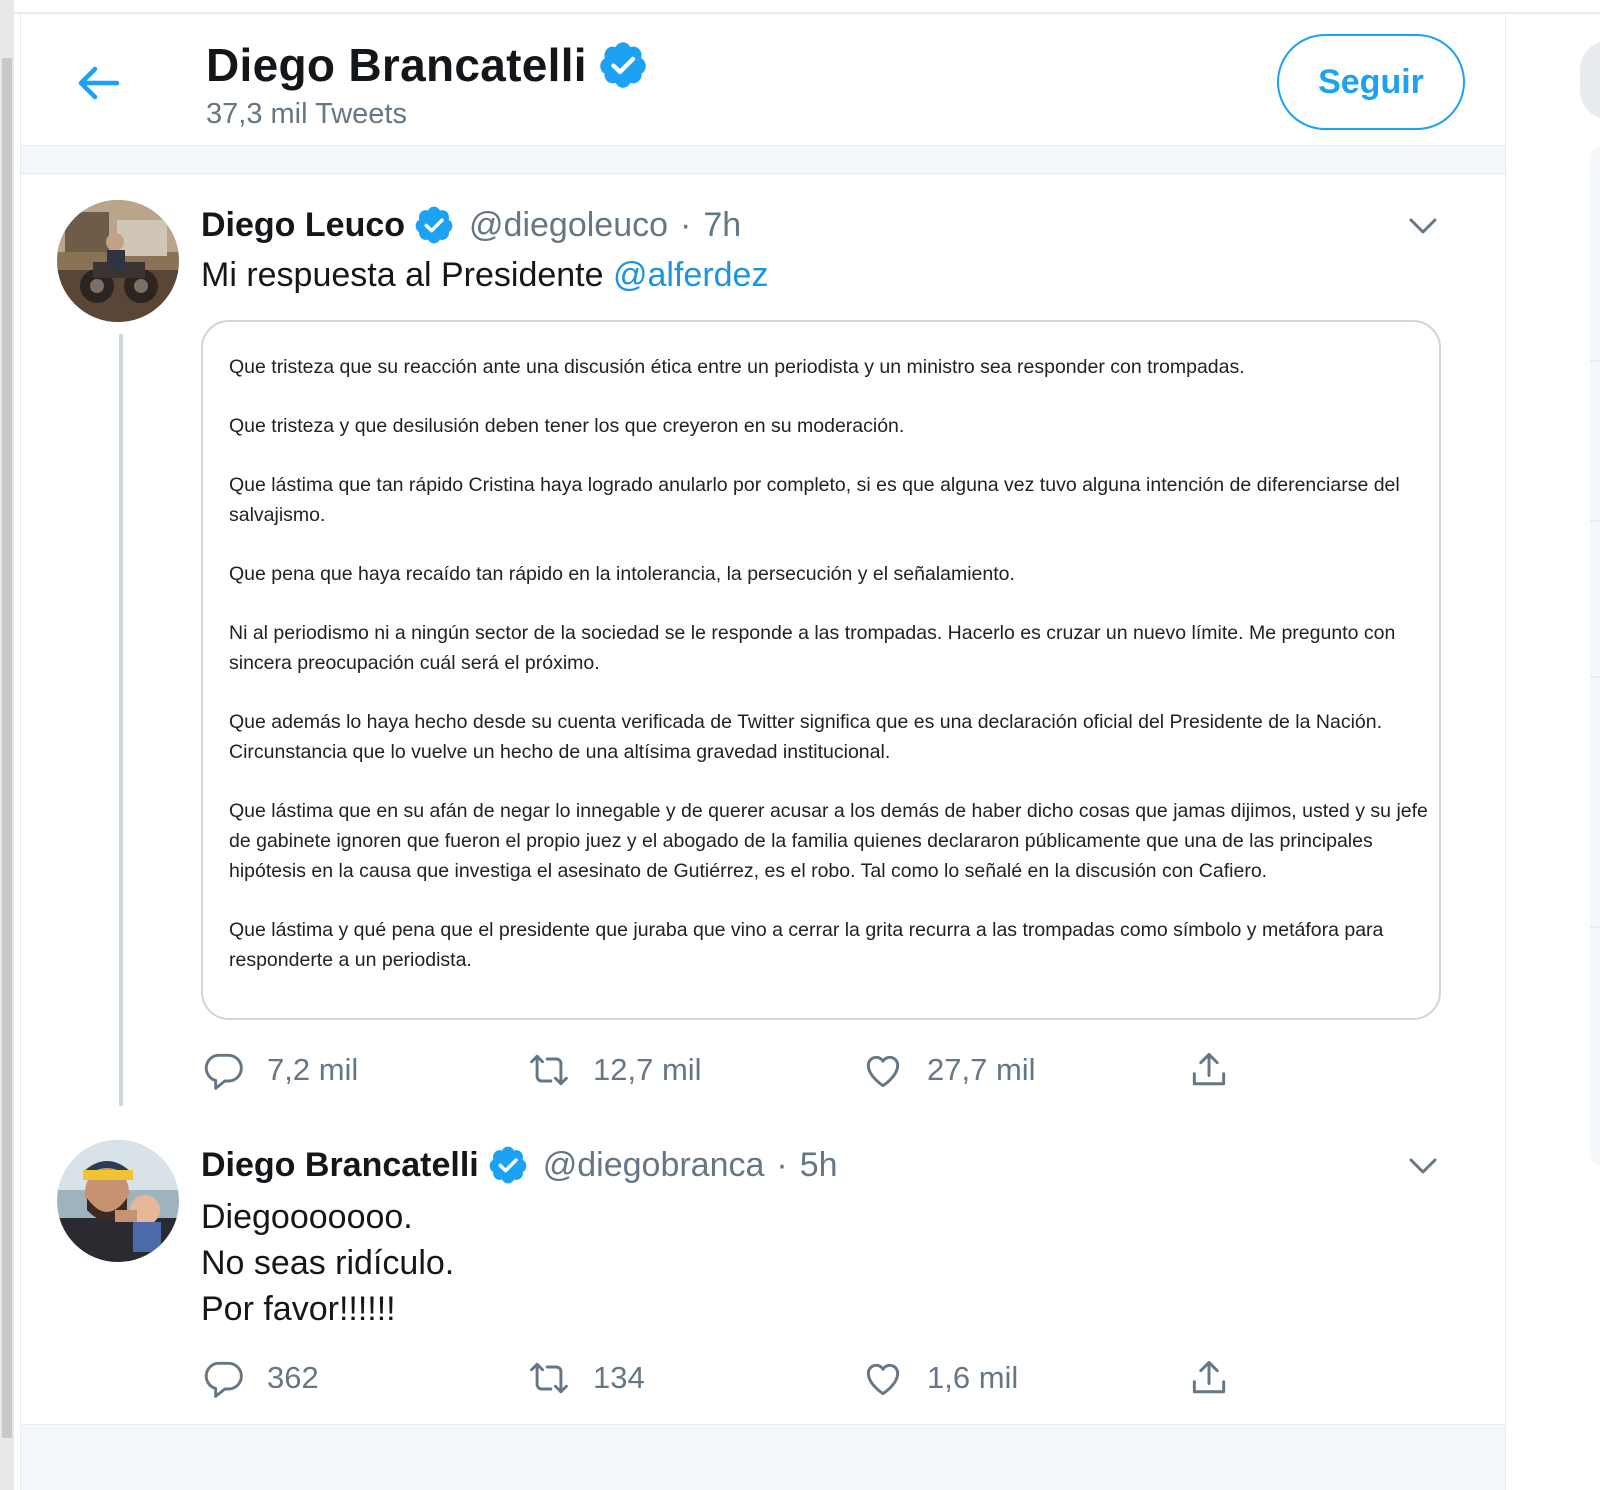 This screenshot has width=1600, height=1490. Describe the element at coordinates (407, 275) in the screenshot. I see `tweet-body: Mi respuesta al Presidente` at that location.